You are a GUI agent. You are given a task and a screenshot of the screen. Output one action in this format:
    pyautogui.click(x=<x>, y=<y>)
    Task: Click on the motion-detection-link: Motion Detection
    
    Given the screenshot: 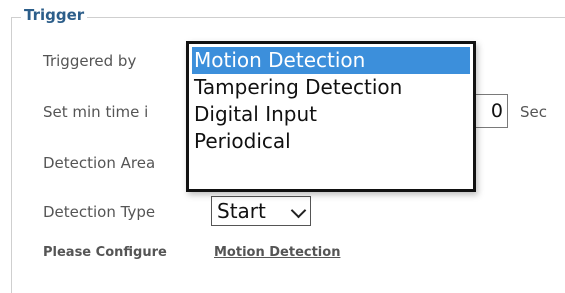 What is the action you would take?
    pyautogui.click(x=277, y=252)
    